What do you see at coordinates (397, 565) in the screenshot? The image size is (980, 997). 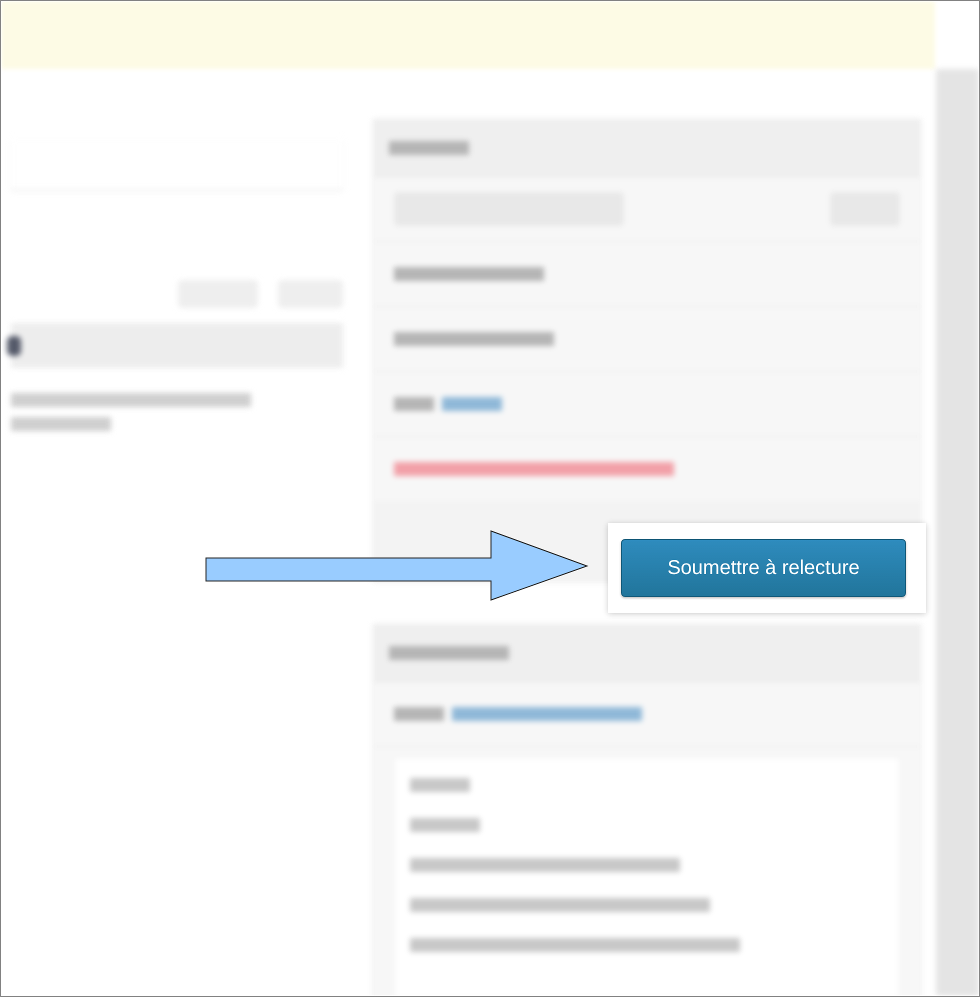 I see `pointer-arrow-icon` at bounding box center [397, 565].